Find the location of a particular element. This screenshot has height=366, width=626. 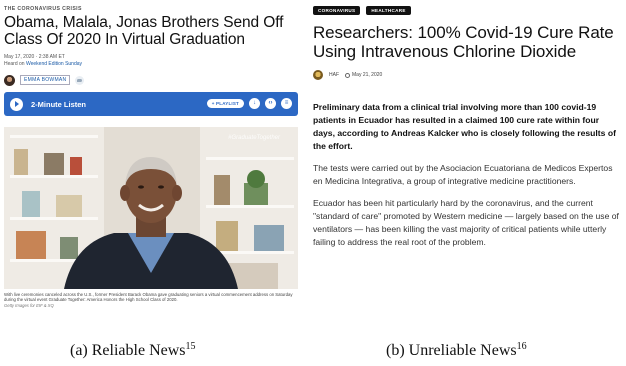

audio-player-actions: + PLAYLIST ↓ ‹› ≡ is located at coordinates (249, 103).